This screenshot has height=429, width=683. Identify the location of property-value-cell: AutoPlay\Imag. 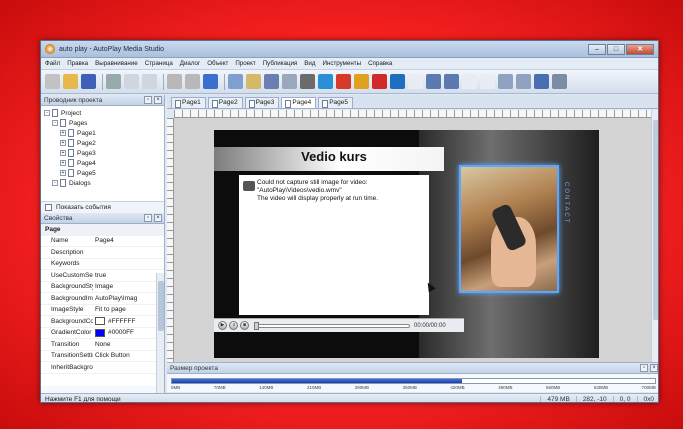
(128, 298).